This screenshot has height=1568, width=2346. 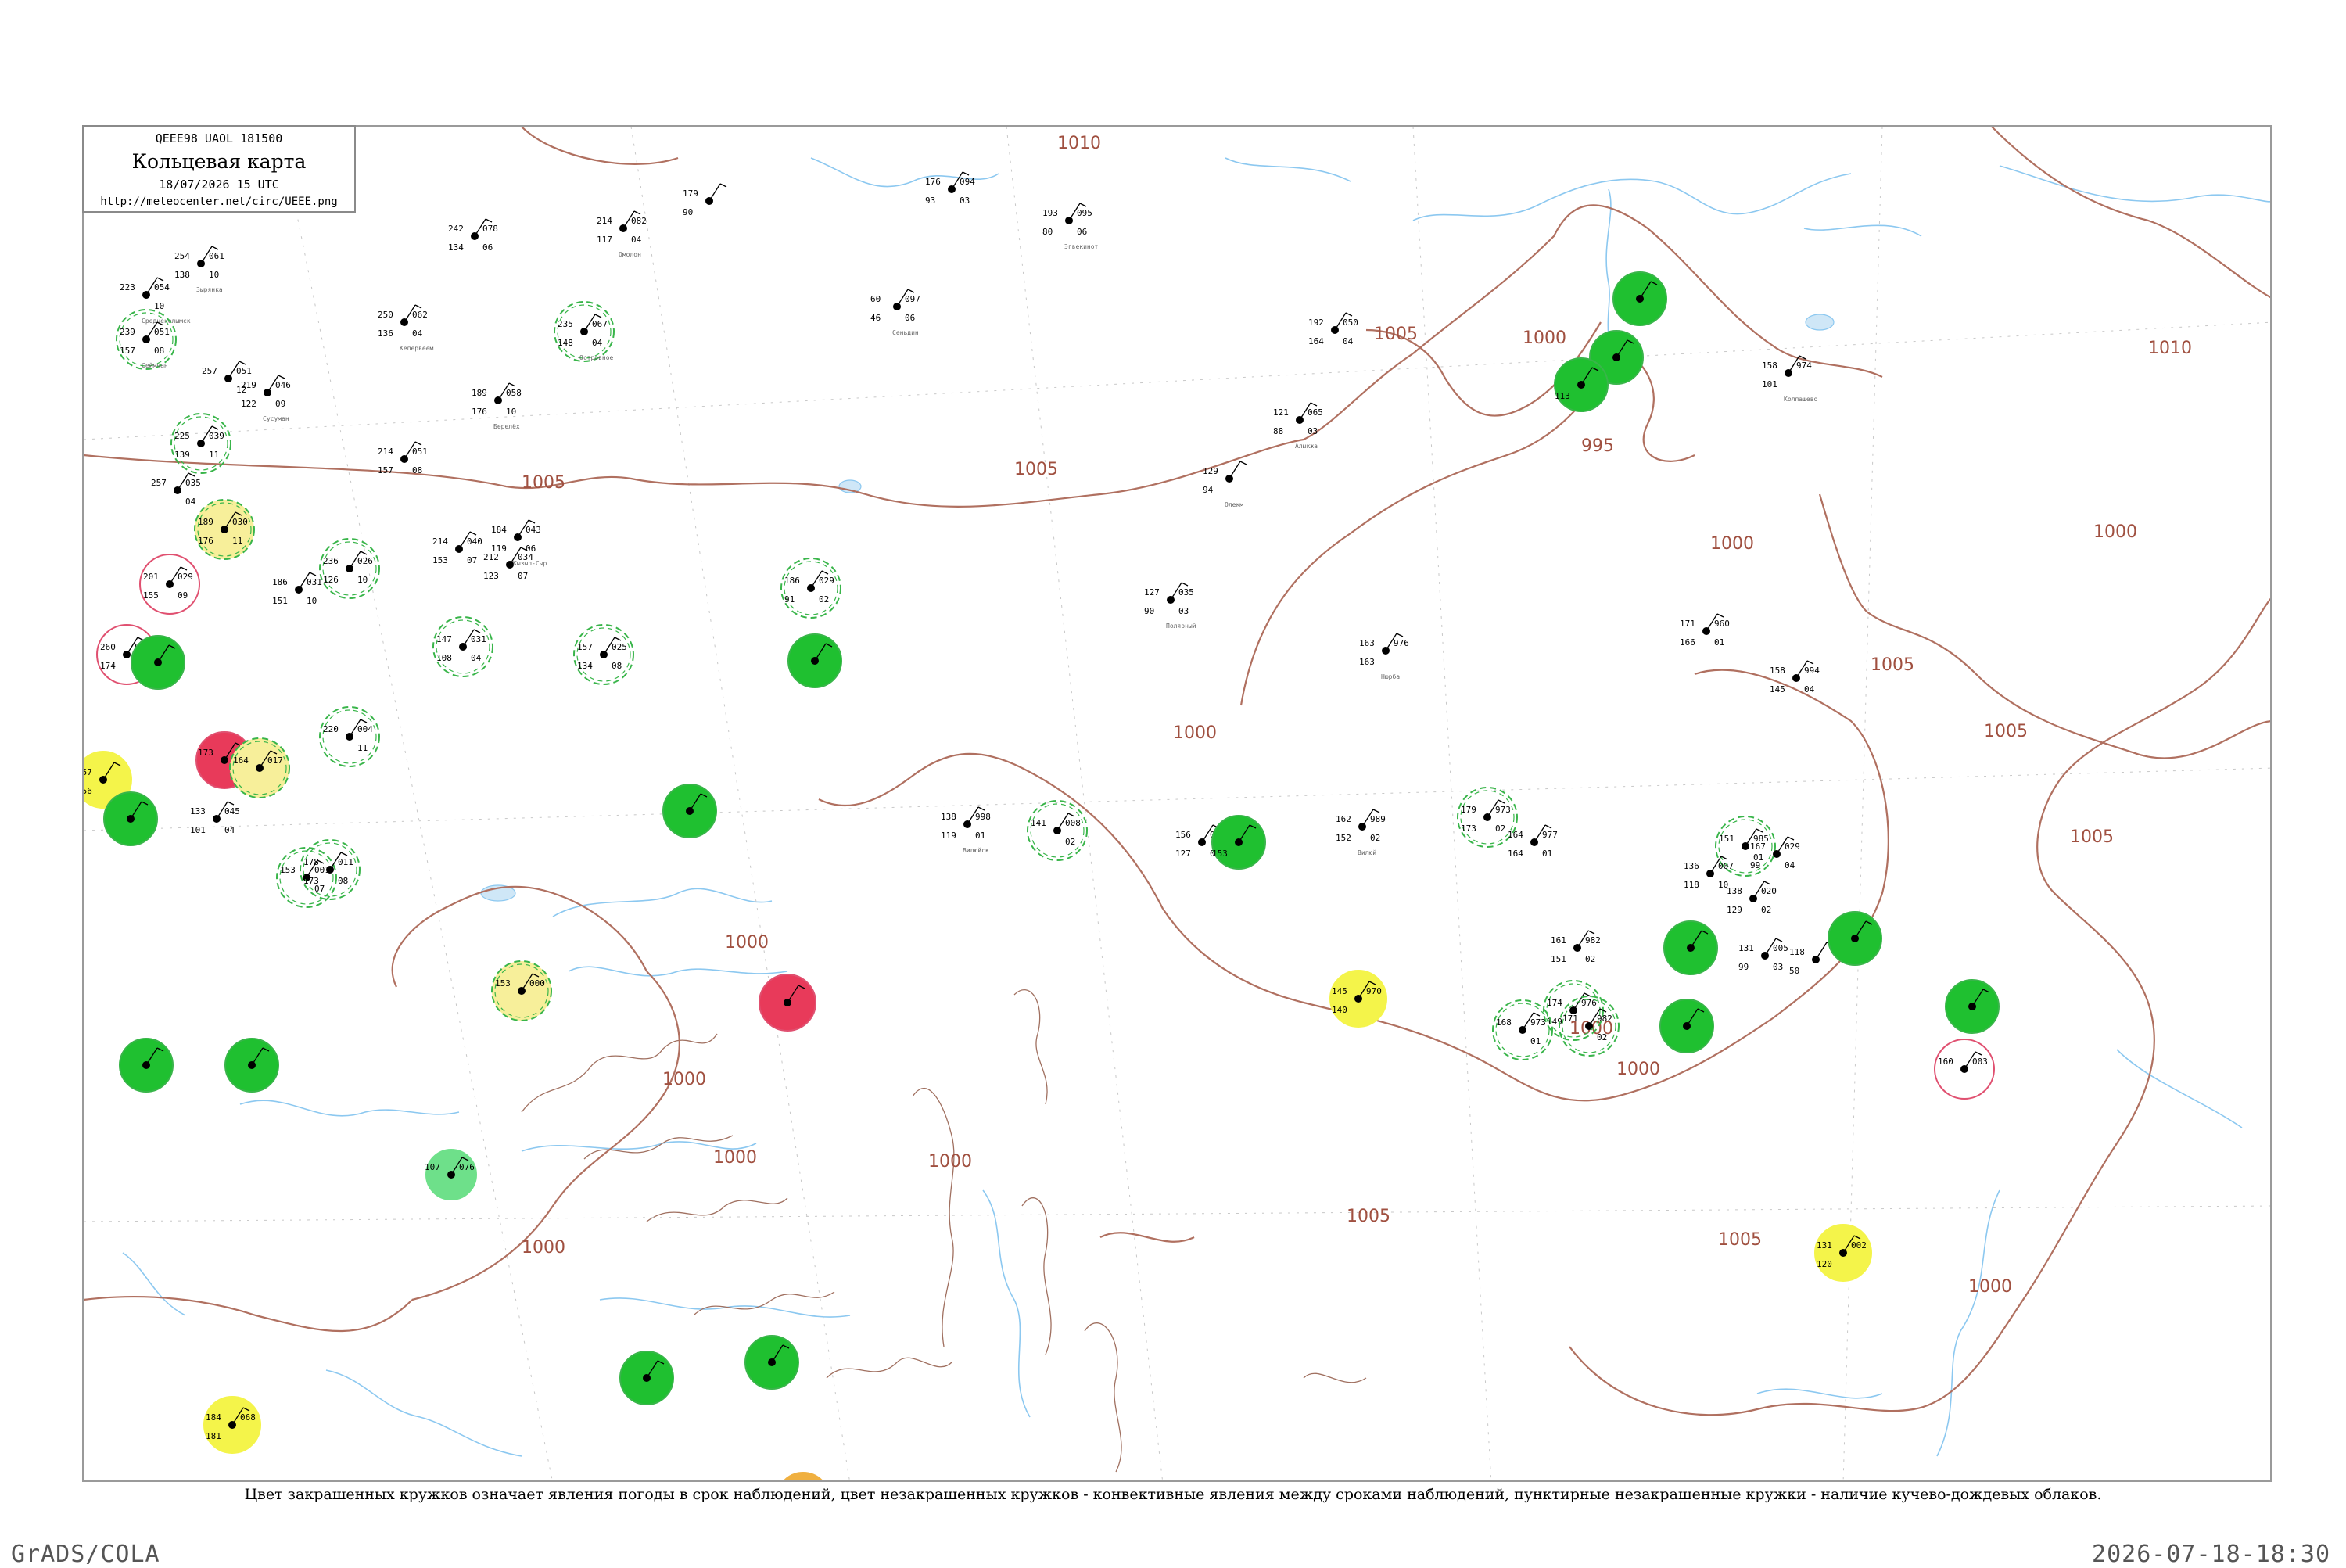 I want to click on station-temp: 189, so click(x=480, y=393).